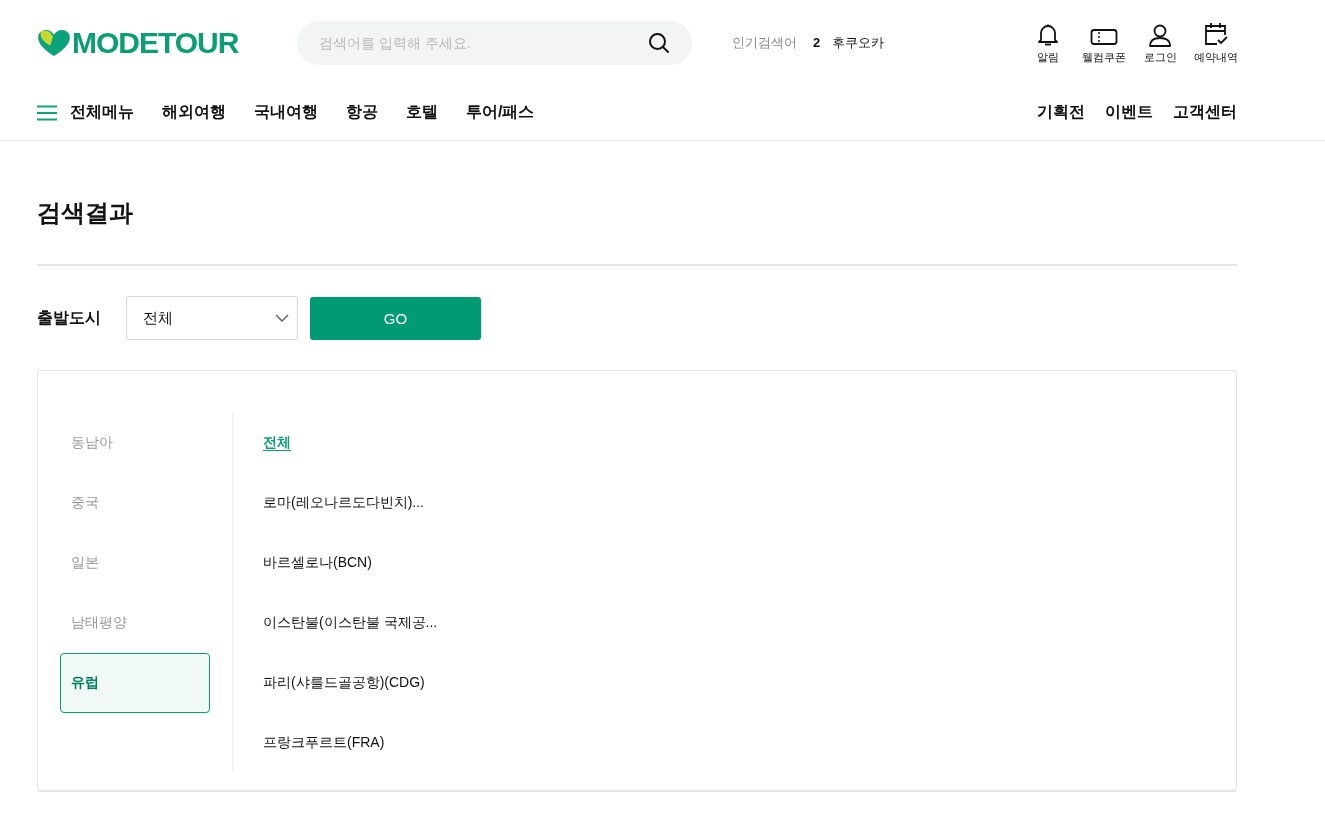 This screenshot has height=817, width=1325. I want to click on nav-link: 기획전, so click(1061, 112).